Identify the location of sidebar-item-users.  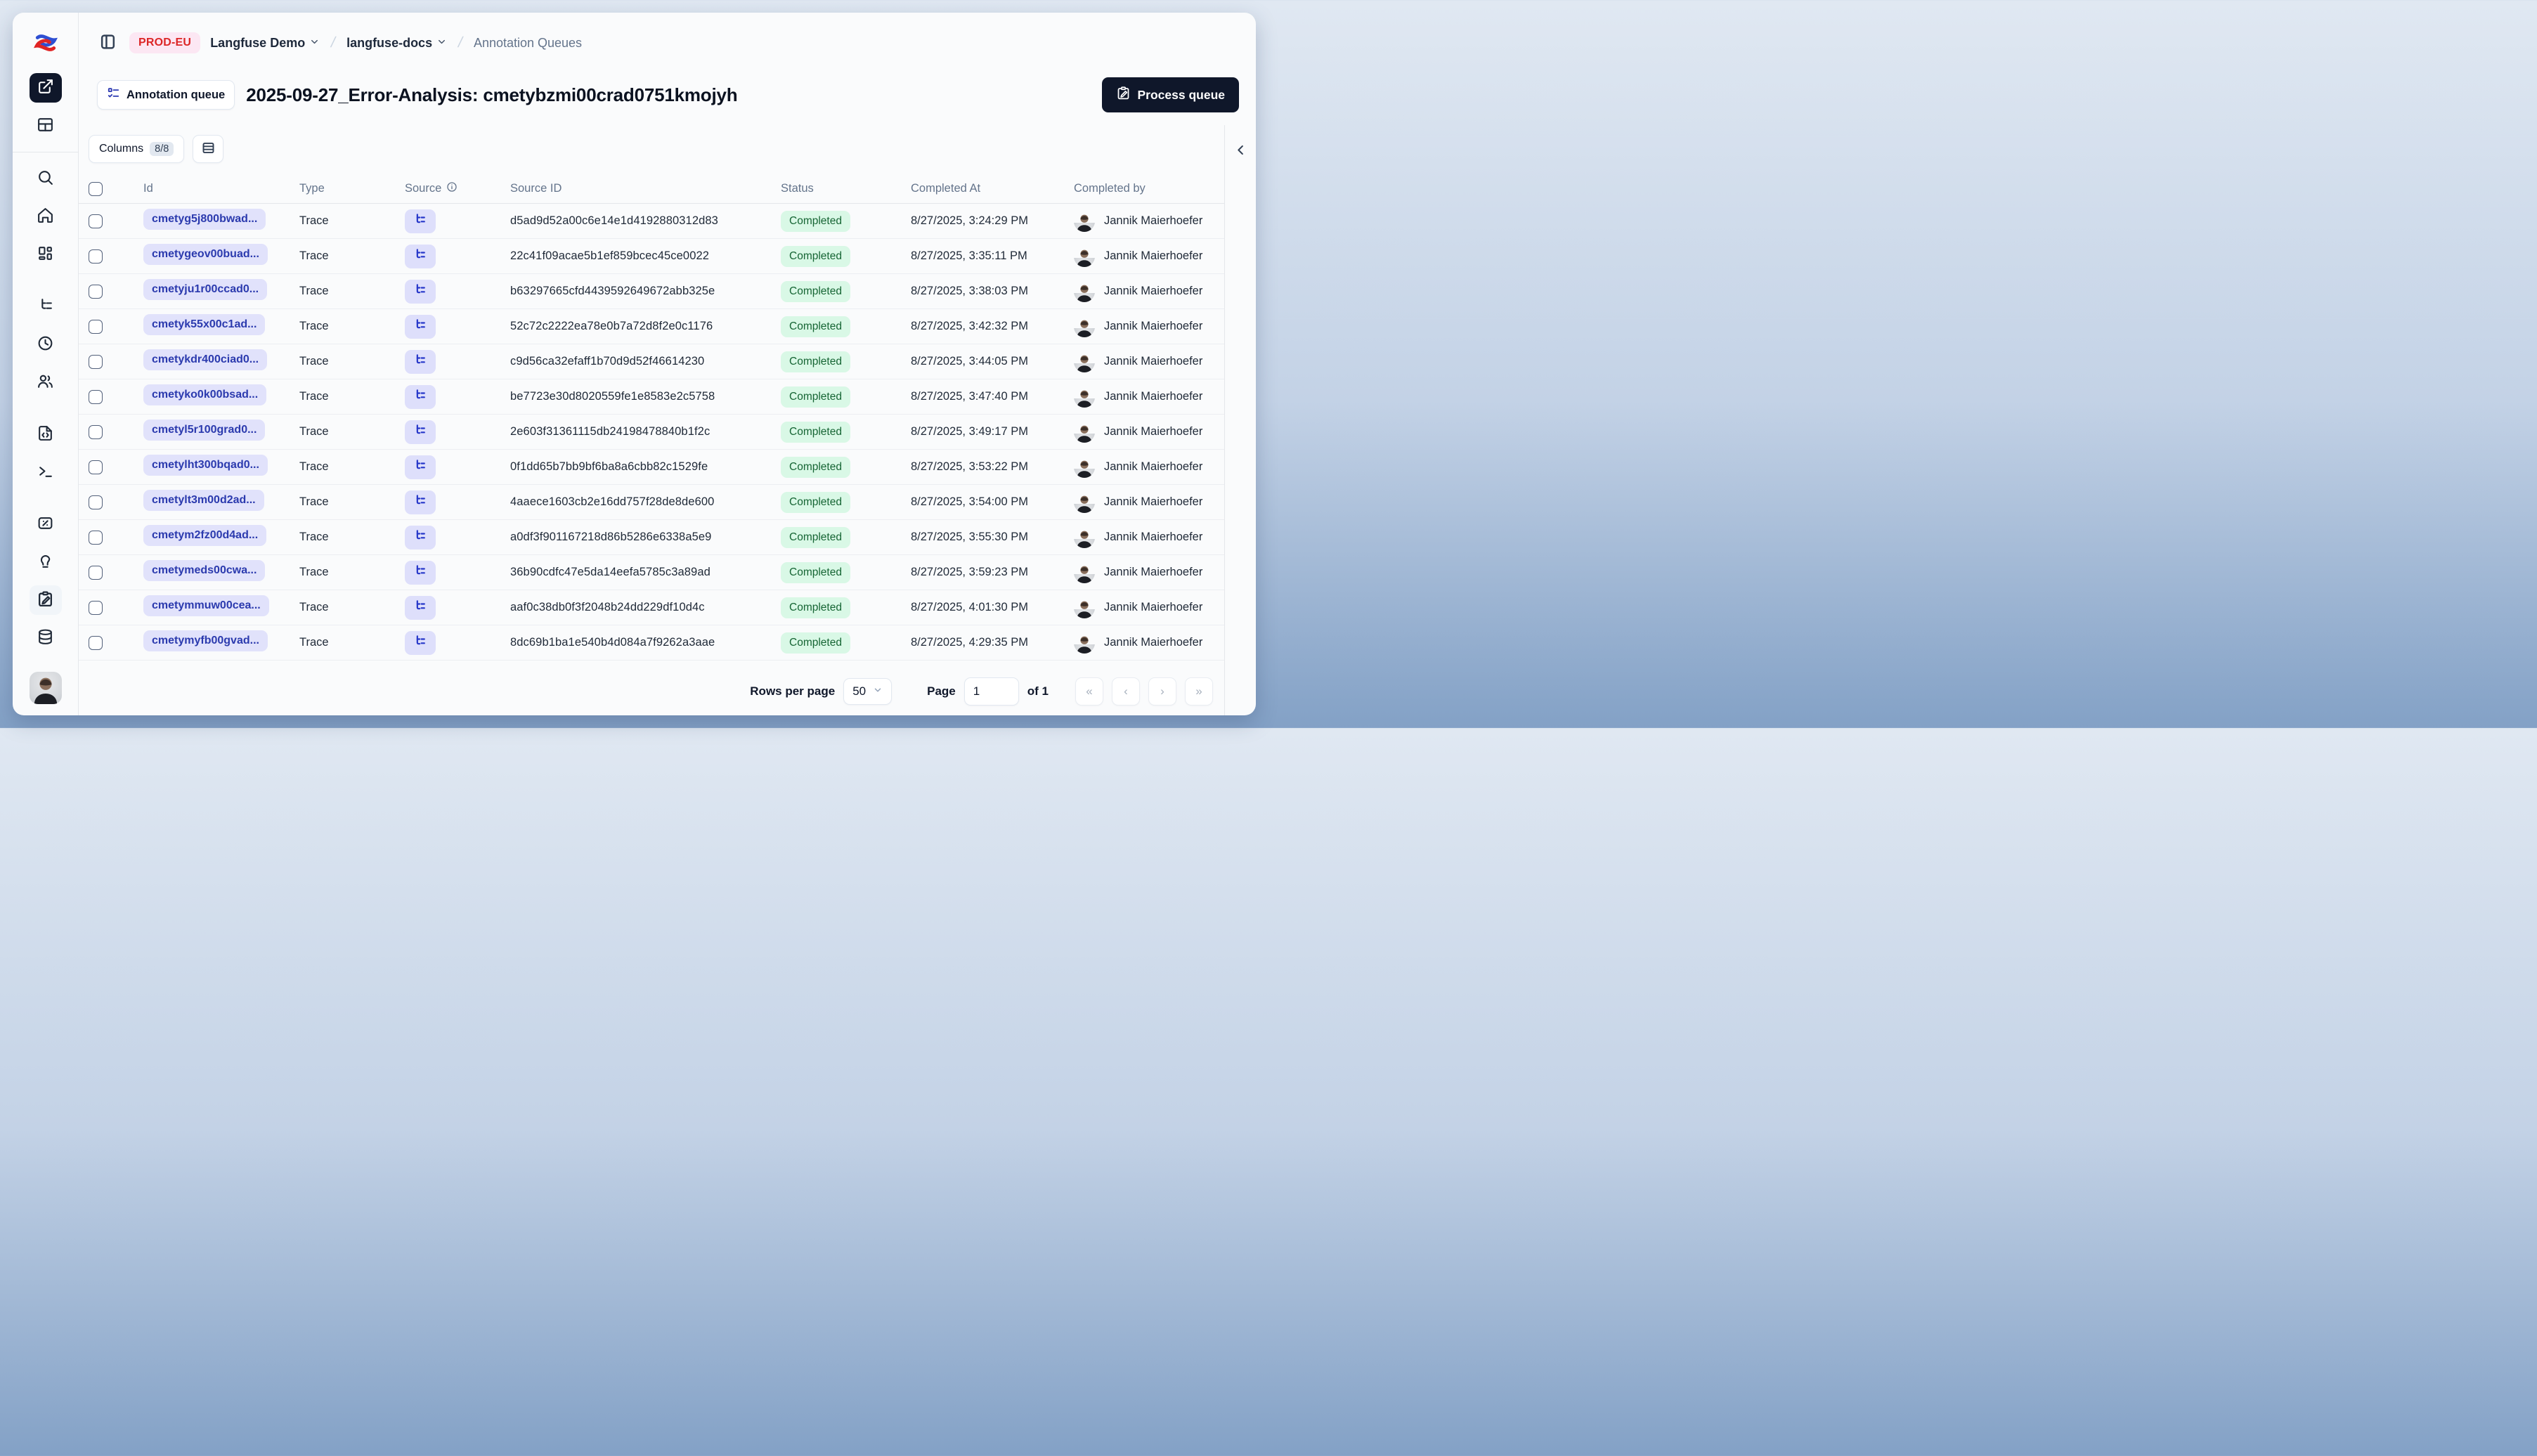
(46, 383).